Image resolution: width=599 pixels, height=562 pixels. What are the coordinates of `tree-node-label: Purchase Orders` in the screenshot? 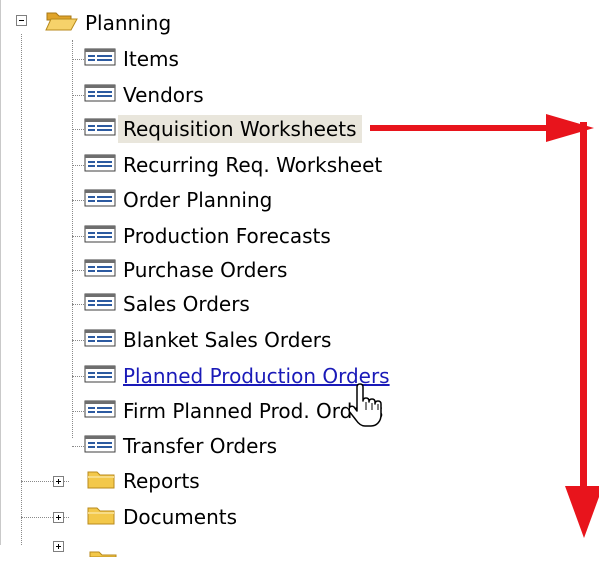 It's located at (205, 270).